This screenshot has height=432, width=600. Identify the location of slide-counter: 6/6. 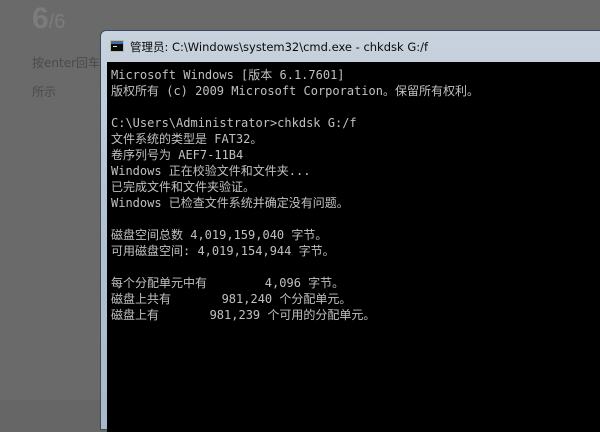
(48, 20).